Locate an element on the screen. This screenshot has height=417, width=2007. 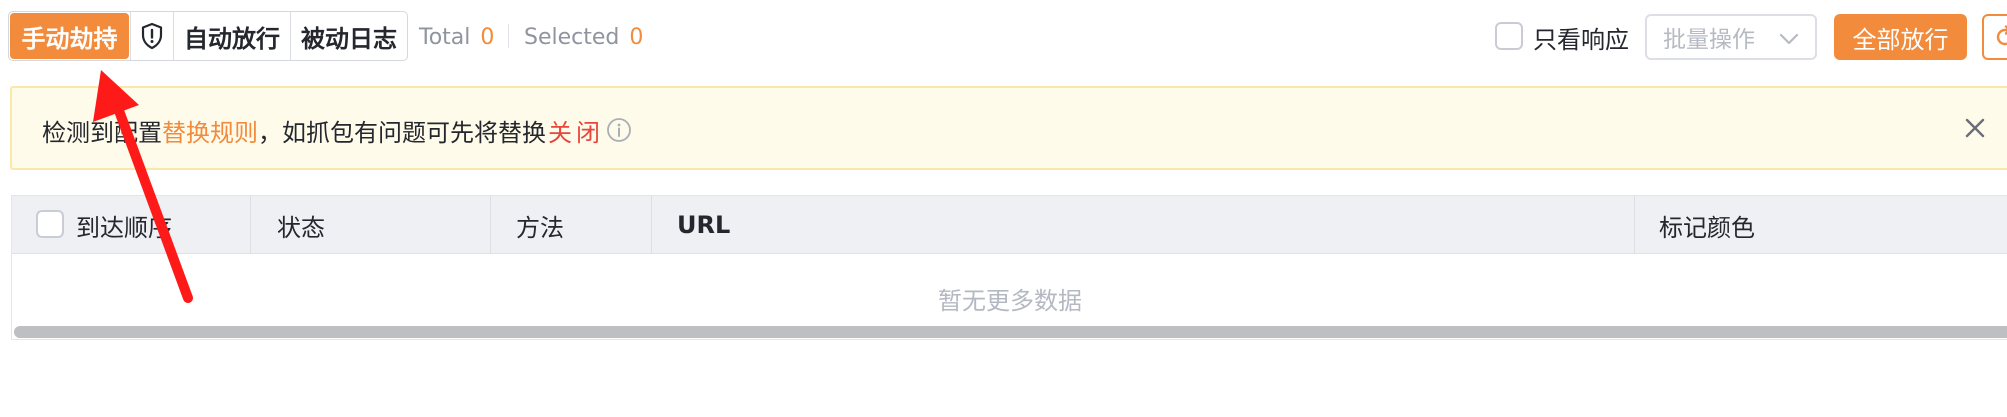
tab-auto-release: 自动放行 is located at coordinates (232, 36).